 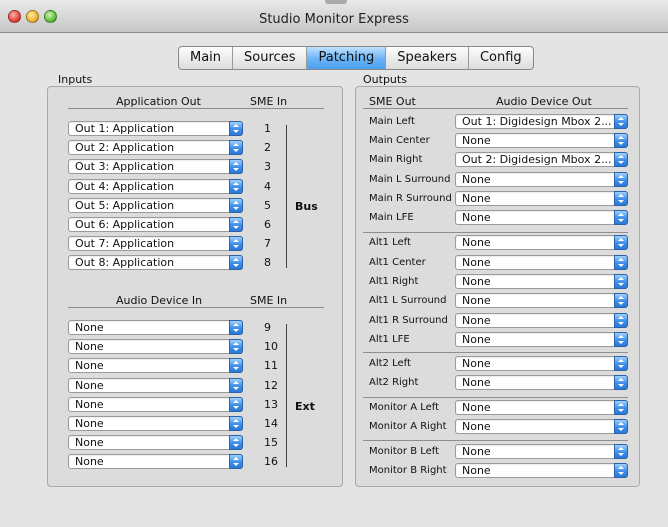 I want to click on tab-bar: Main Sources Patching Speakers Config, so click(x=356, y=58).